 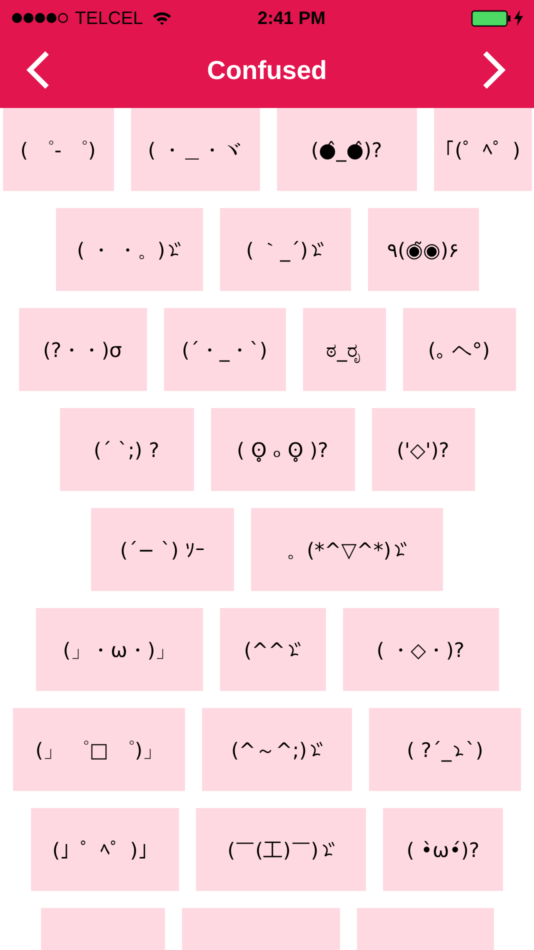 What do you see at coordinates (58, 149) in the screenshot?
I see `emoticon-tile: ( ゜- ゜)` at bounding box center [58, 149].